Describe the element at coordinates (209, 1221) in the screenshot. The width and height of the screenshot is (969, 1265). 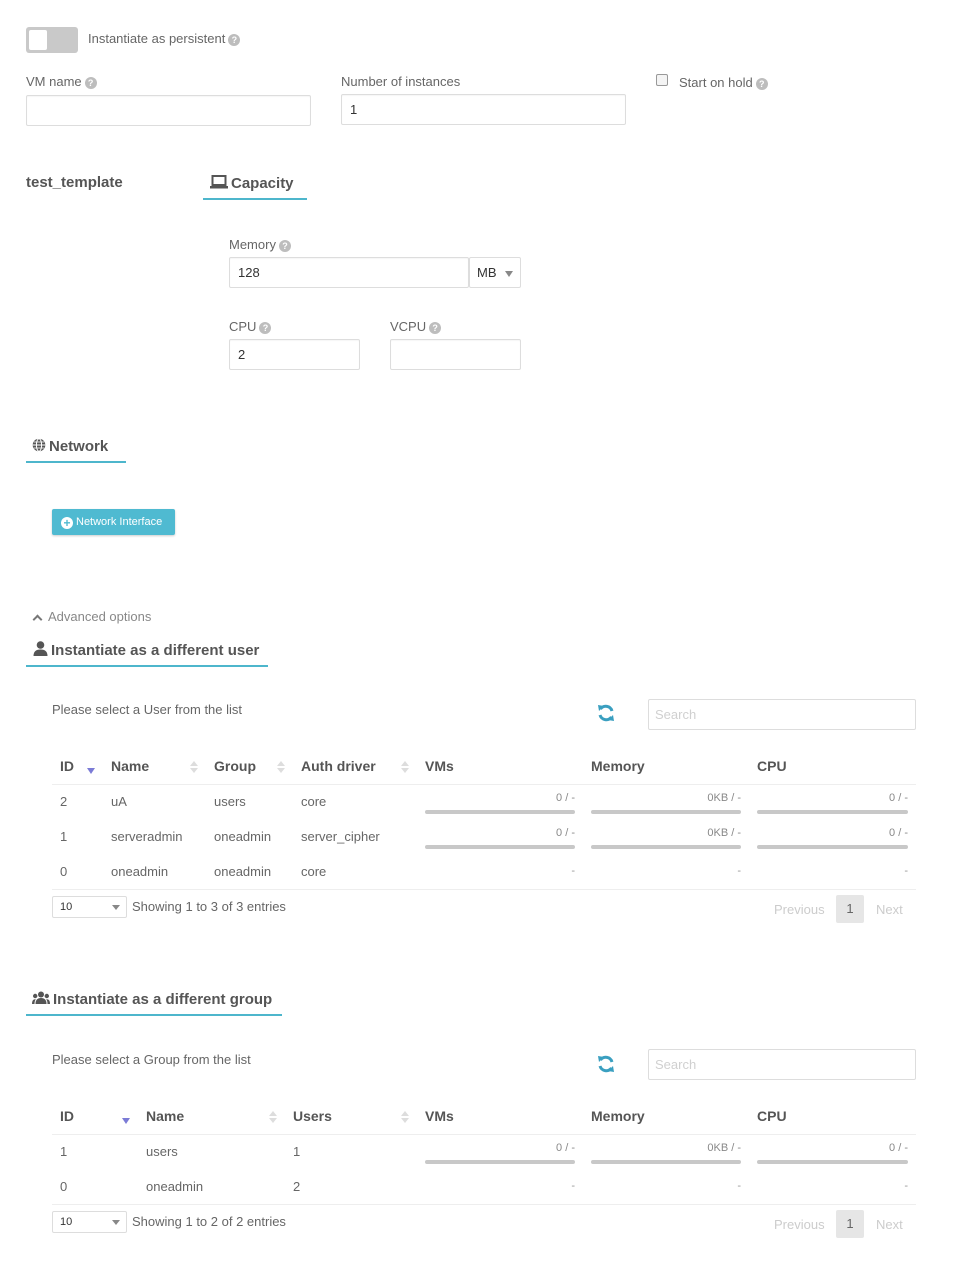
I see `group-table-info: Showing 1 to 2 of 2 entries` at that location.